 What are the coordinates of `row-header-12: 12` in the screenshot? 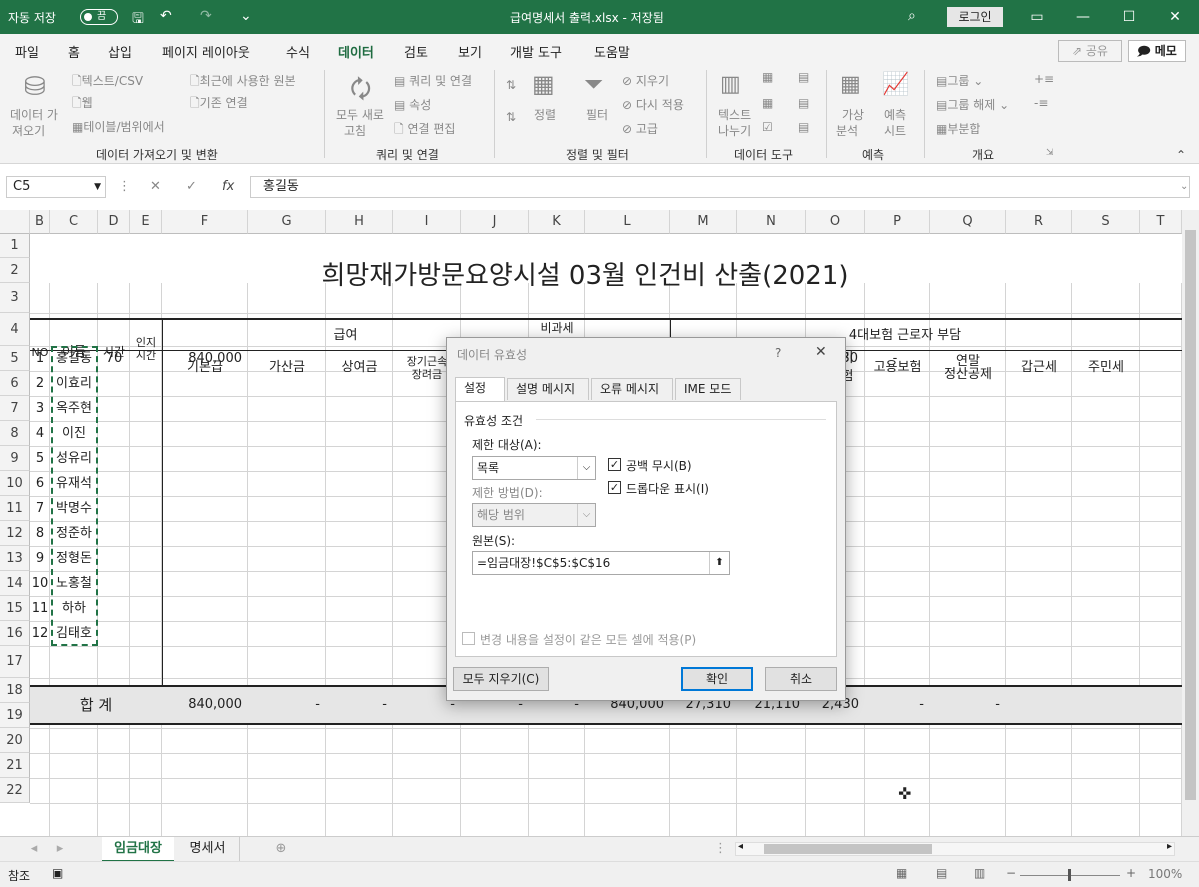 It's located at (15, 533).